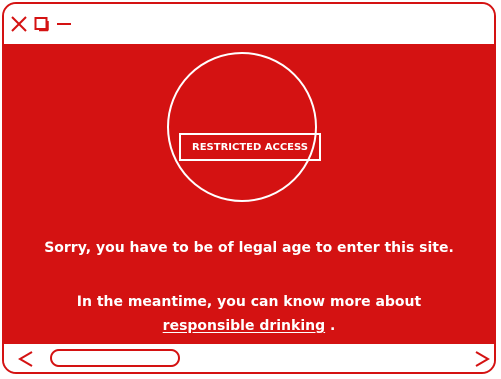  I want to click on horizontal-scrollbar-thumb, so click(115, 358).